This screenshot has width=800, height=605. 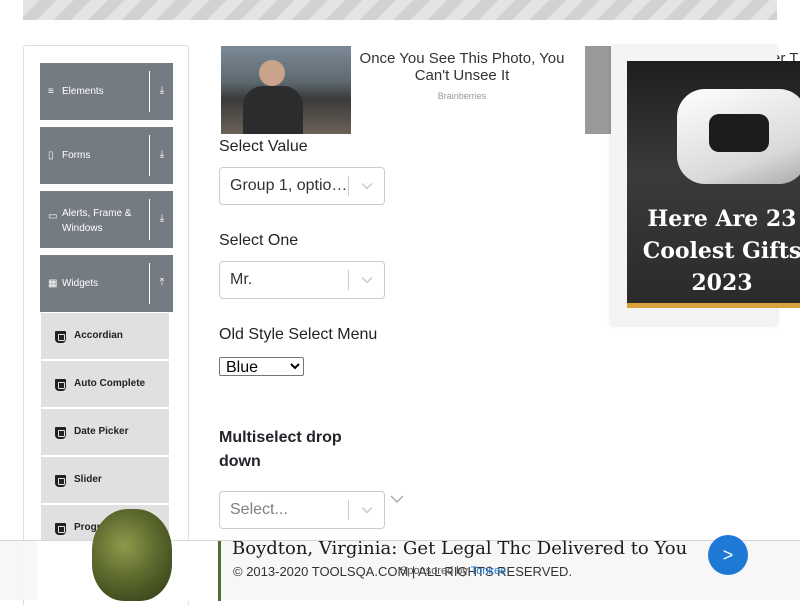 What do you see at coordinates (53, 216) in the screenshot?
I see `window-icon: ▭` at bounding box center [53, 216].